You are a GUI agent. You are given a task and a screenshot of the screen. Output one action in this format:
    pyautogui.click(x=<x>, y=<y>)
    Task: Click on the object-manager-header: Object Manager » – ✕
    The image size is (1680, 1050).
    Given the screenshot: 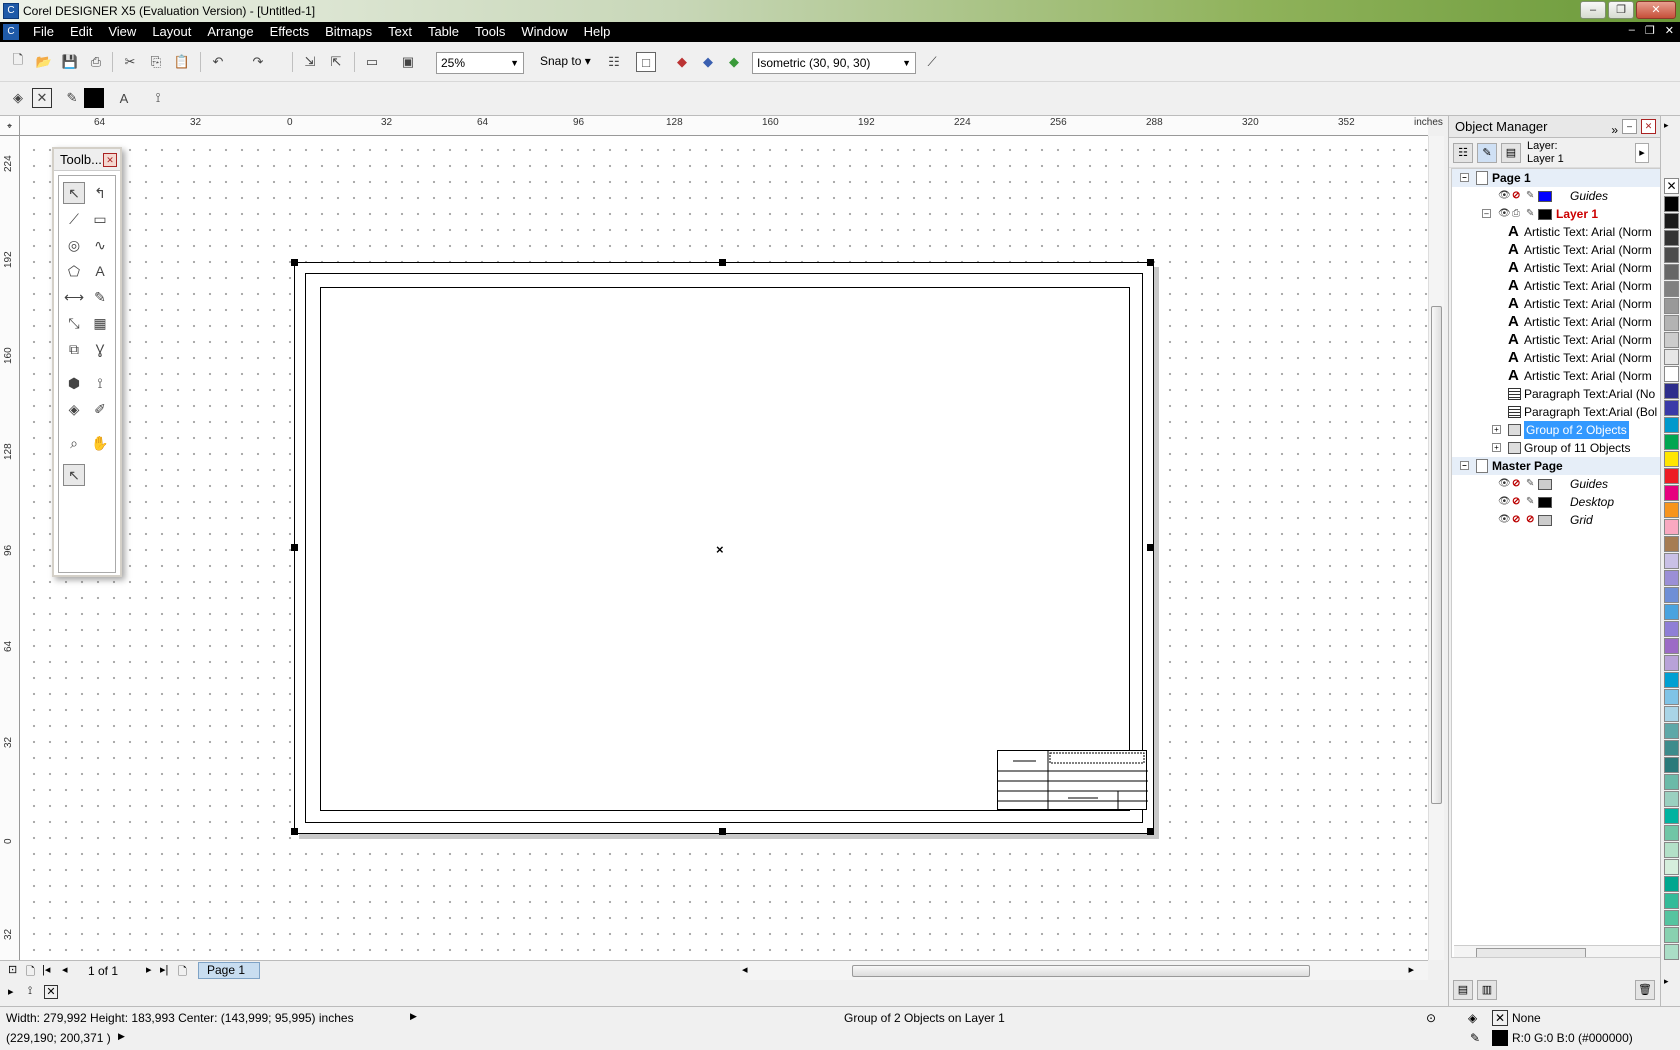 What is the action you would take?
    pyautogui.click(x=1554, y=127)
    